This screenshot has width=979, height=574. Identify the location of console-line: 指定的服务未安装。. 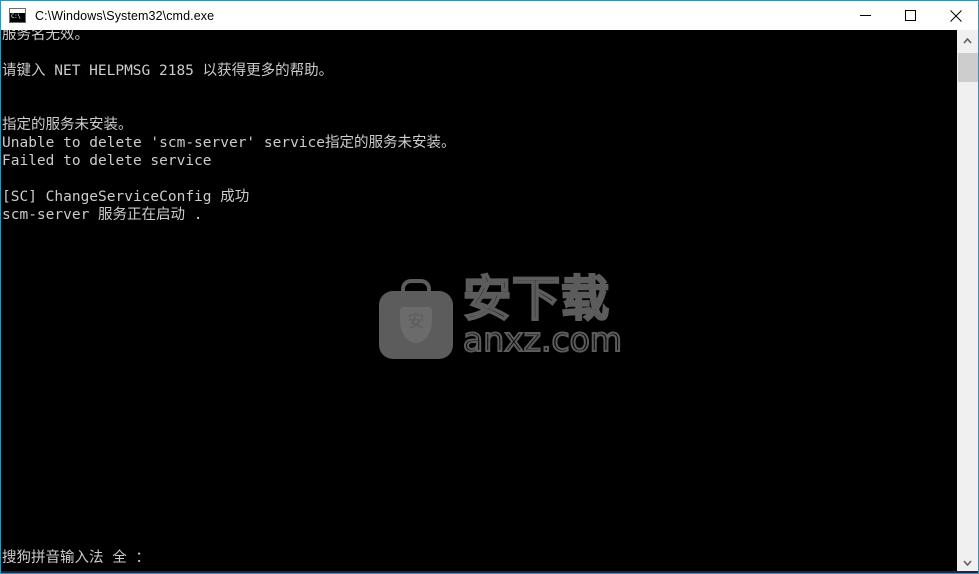
(67, 125).